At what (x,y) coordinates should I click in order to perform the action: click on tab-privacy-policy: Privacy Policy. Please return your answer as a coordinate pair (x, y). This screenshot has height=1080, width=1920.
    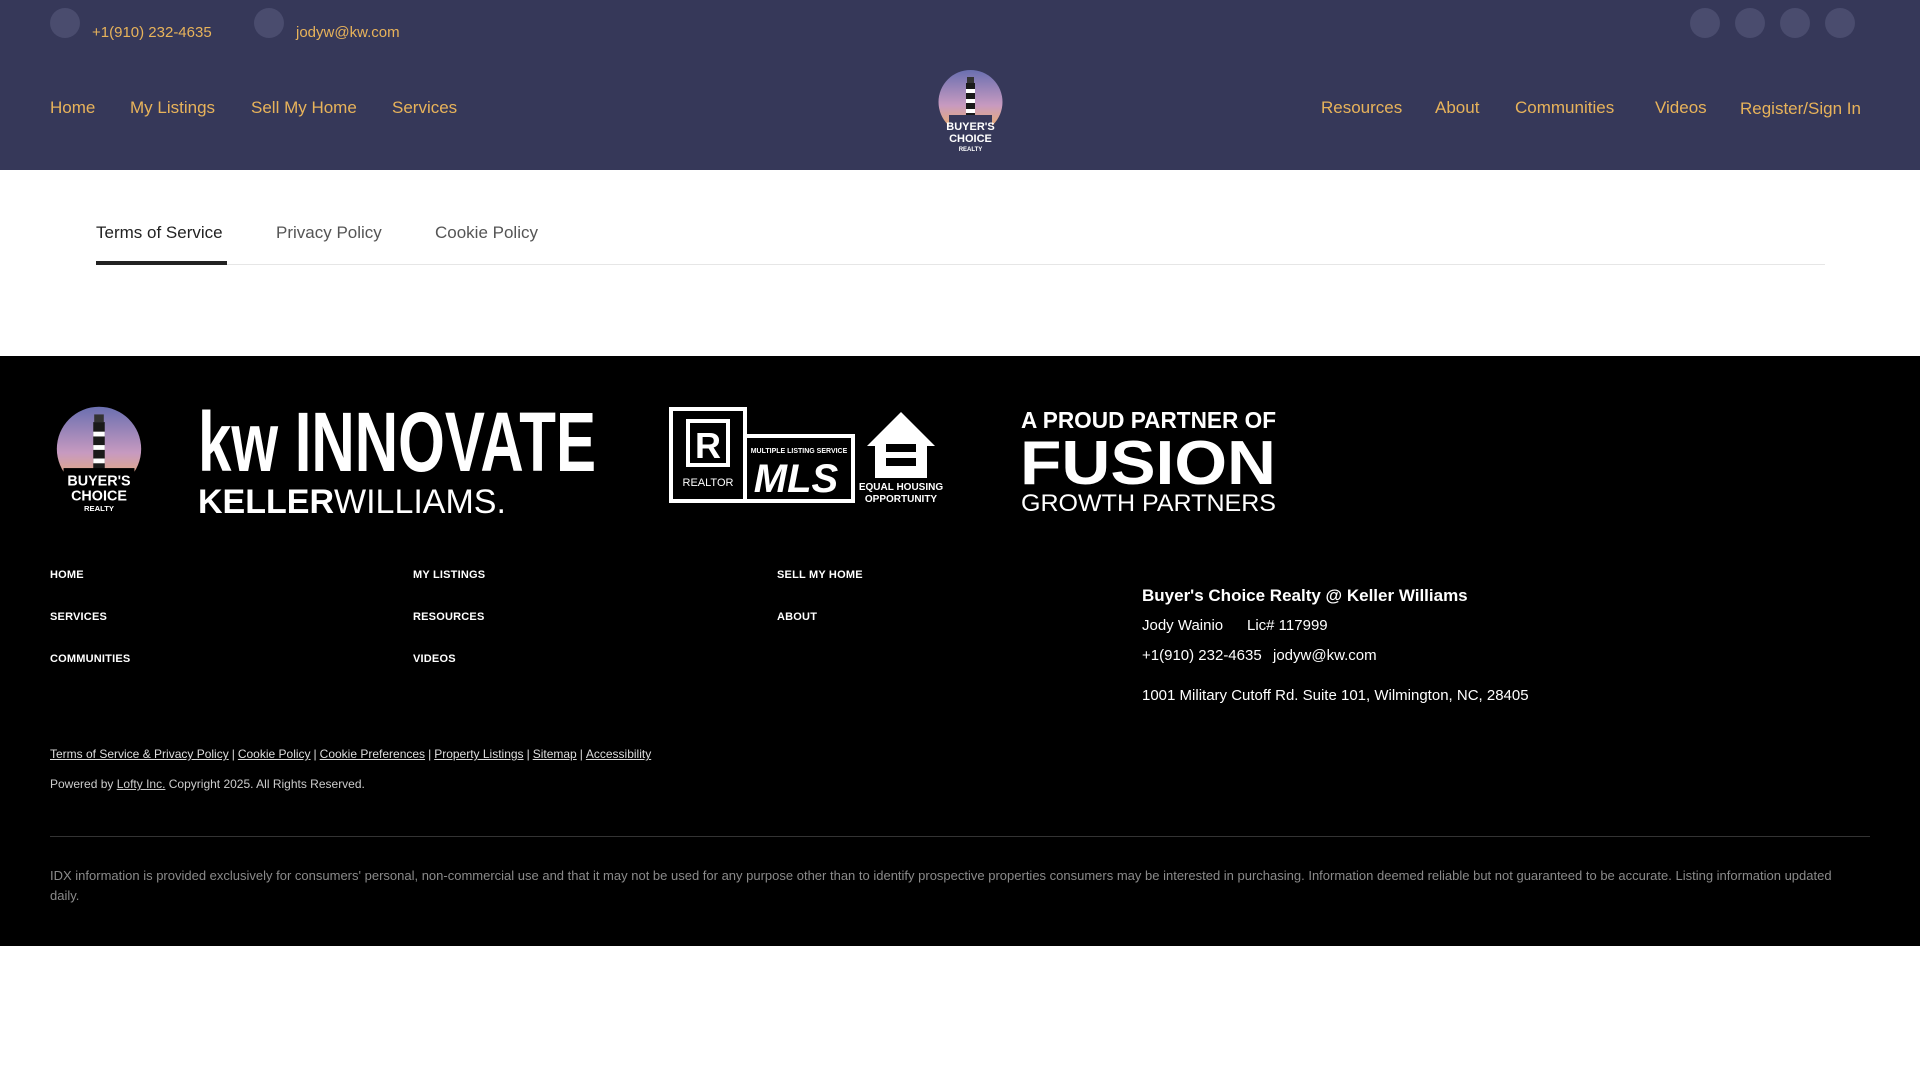
    Looking at the image, I should click on (329, 233).